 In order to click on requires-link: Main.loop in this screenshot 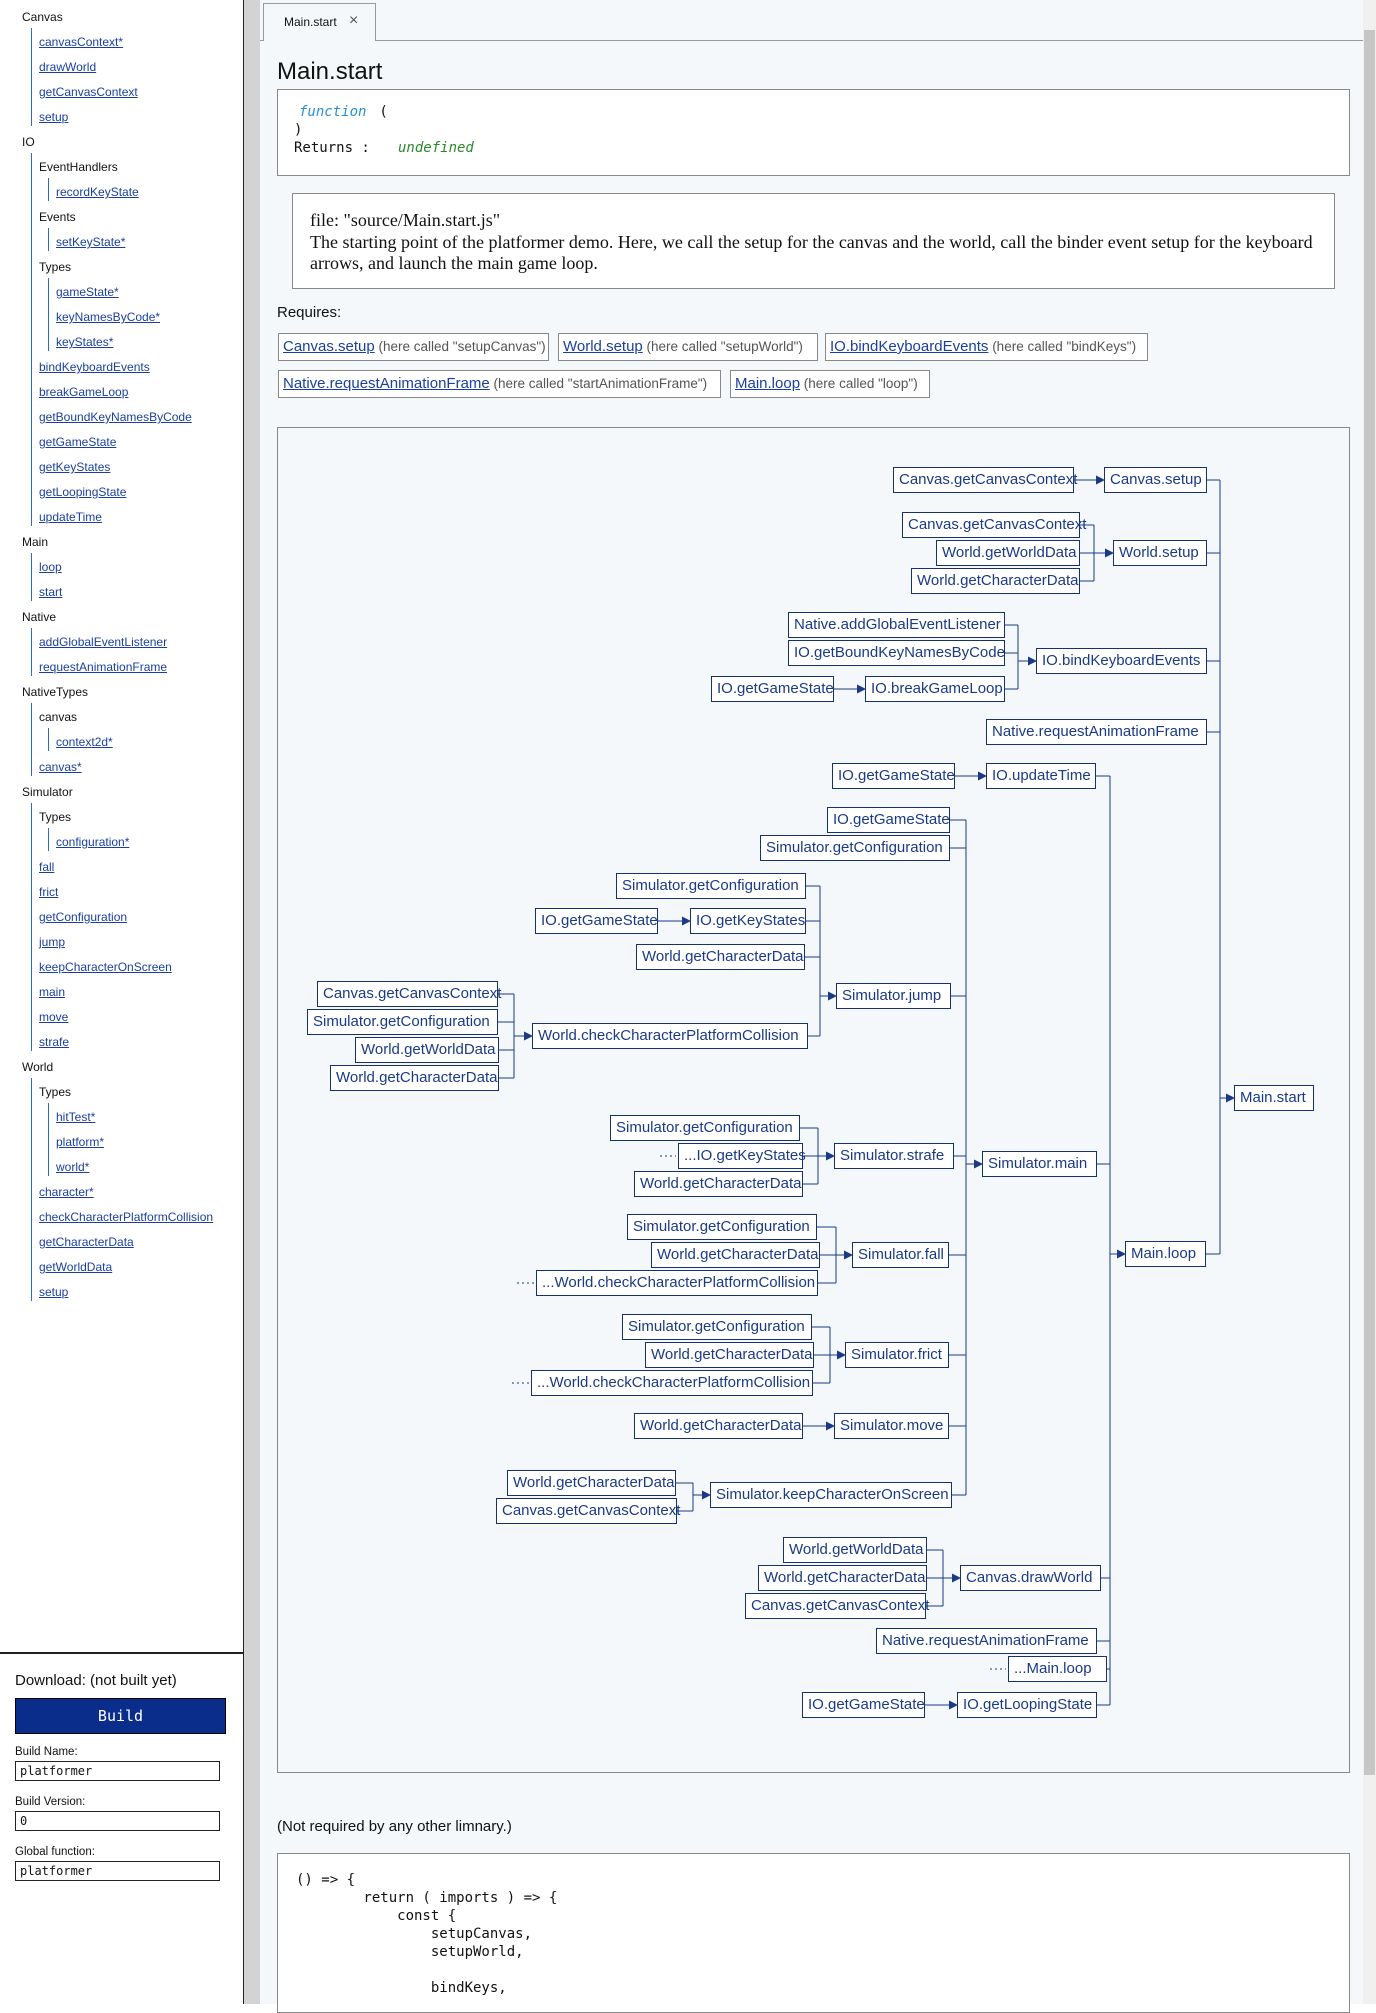, I will do `click(767, 383)`.